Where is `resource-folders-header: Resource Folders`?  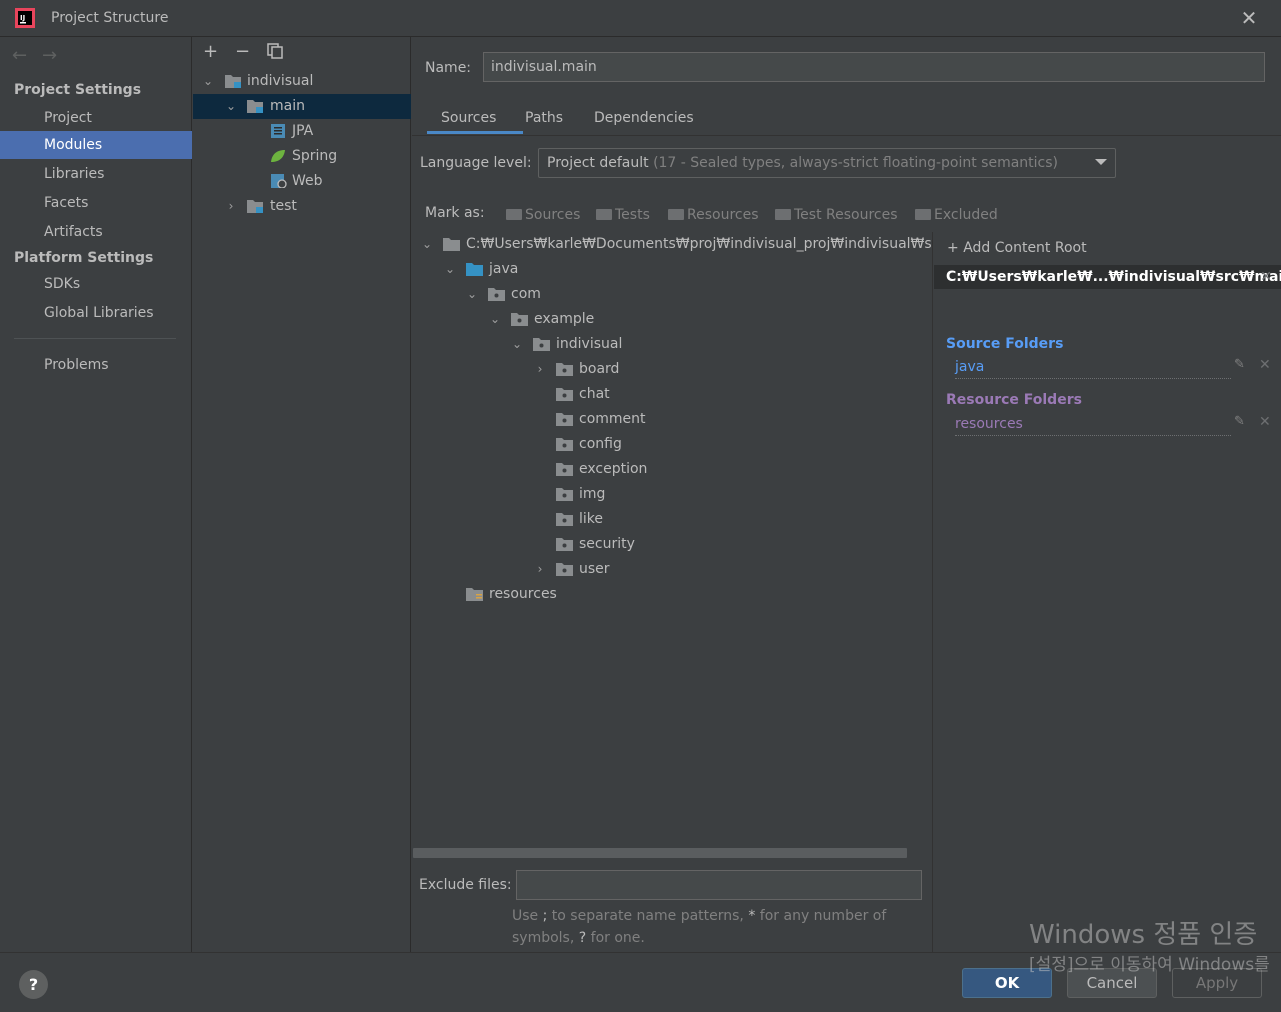
resource-folders-header: Resource Folders is located at coordinates (1014, 400).